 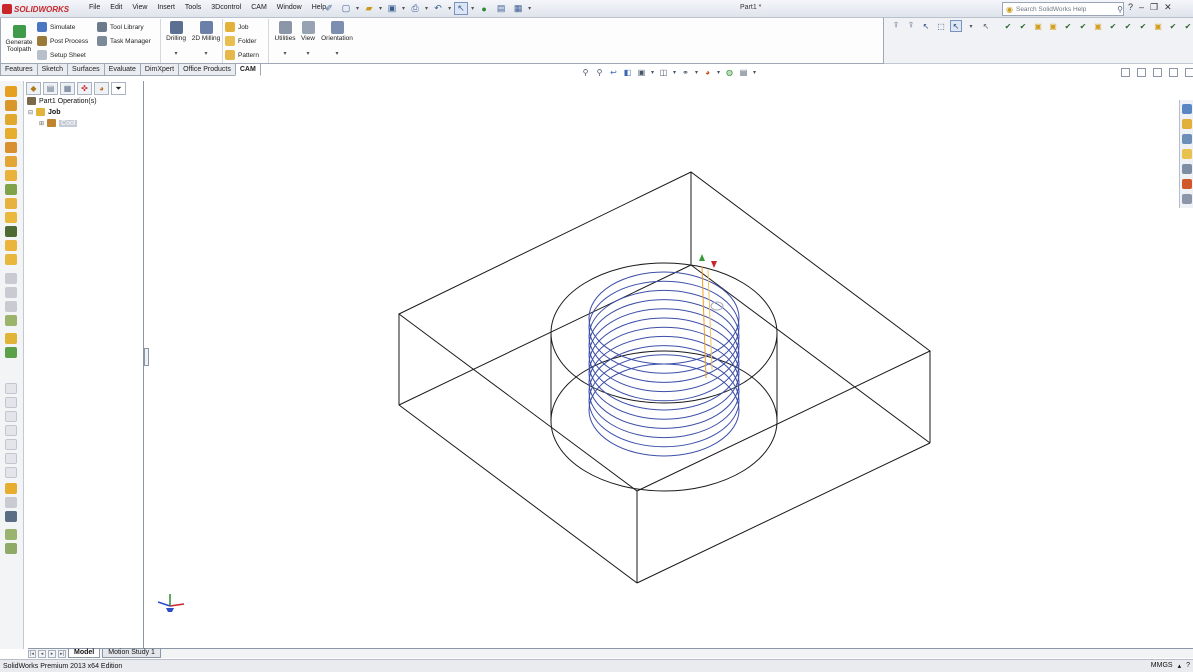 What do you see at coordinates (19, 70) in the screenshot?
I see `tab-features: Features` at bounding box center [19, 70].